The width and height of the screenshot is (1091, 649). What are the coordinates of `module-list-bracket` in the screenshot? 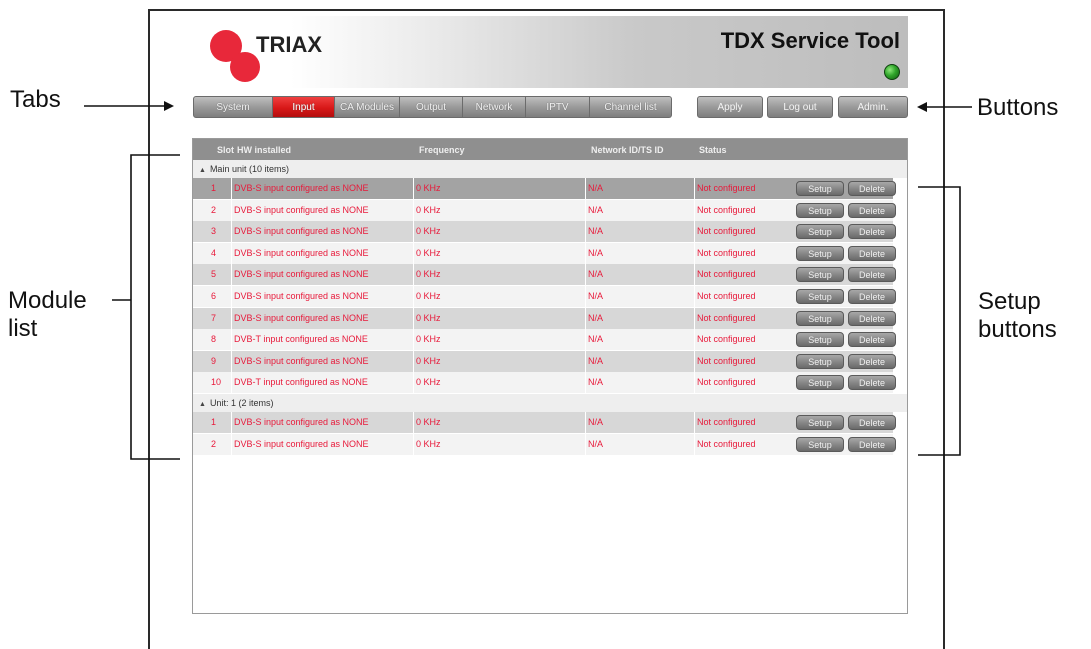 It's located at (155, 307).